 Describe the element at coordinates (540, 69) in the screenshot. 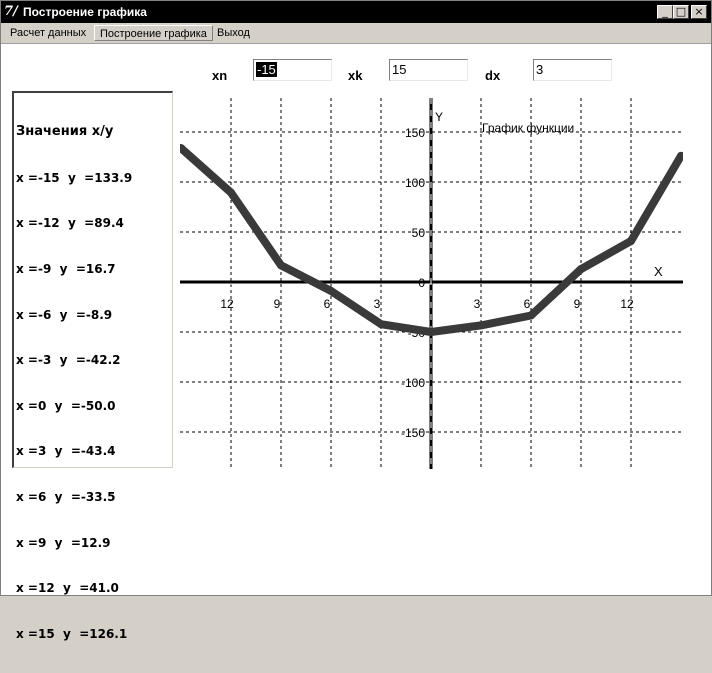

I see `dx-value: 3` at that location.